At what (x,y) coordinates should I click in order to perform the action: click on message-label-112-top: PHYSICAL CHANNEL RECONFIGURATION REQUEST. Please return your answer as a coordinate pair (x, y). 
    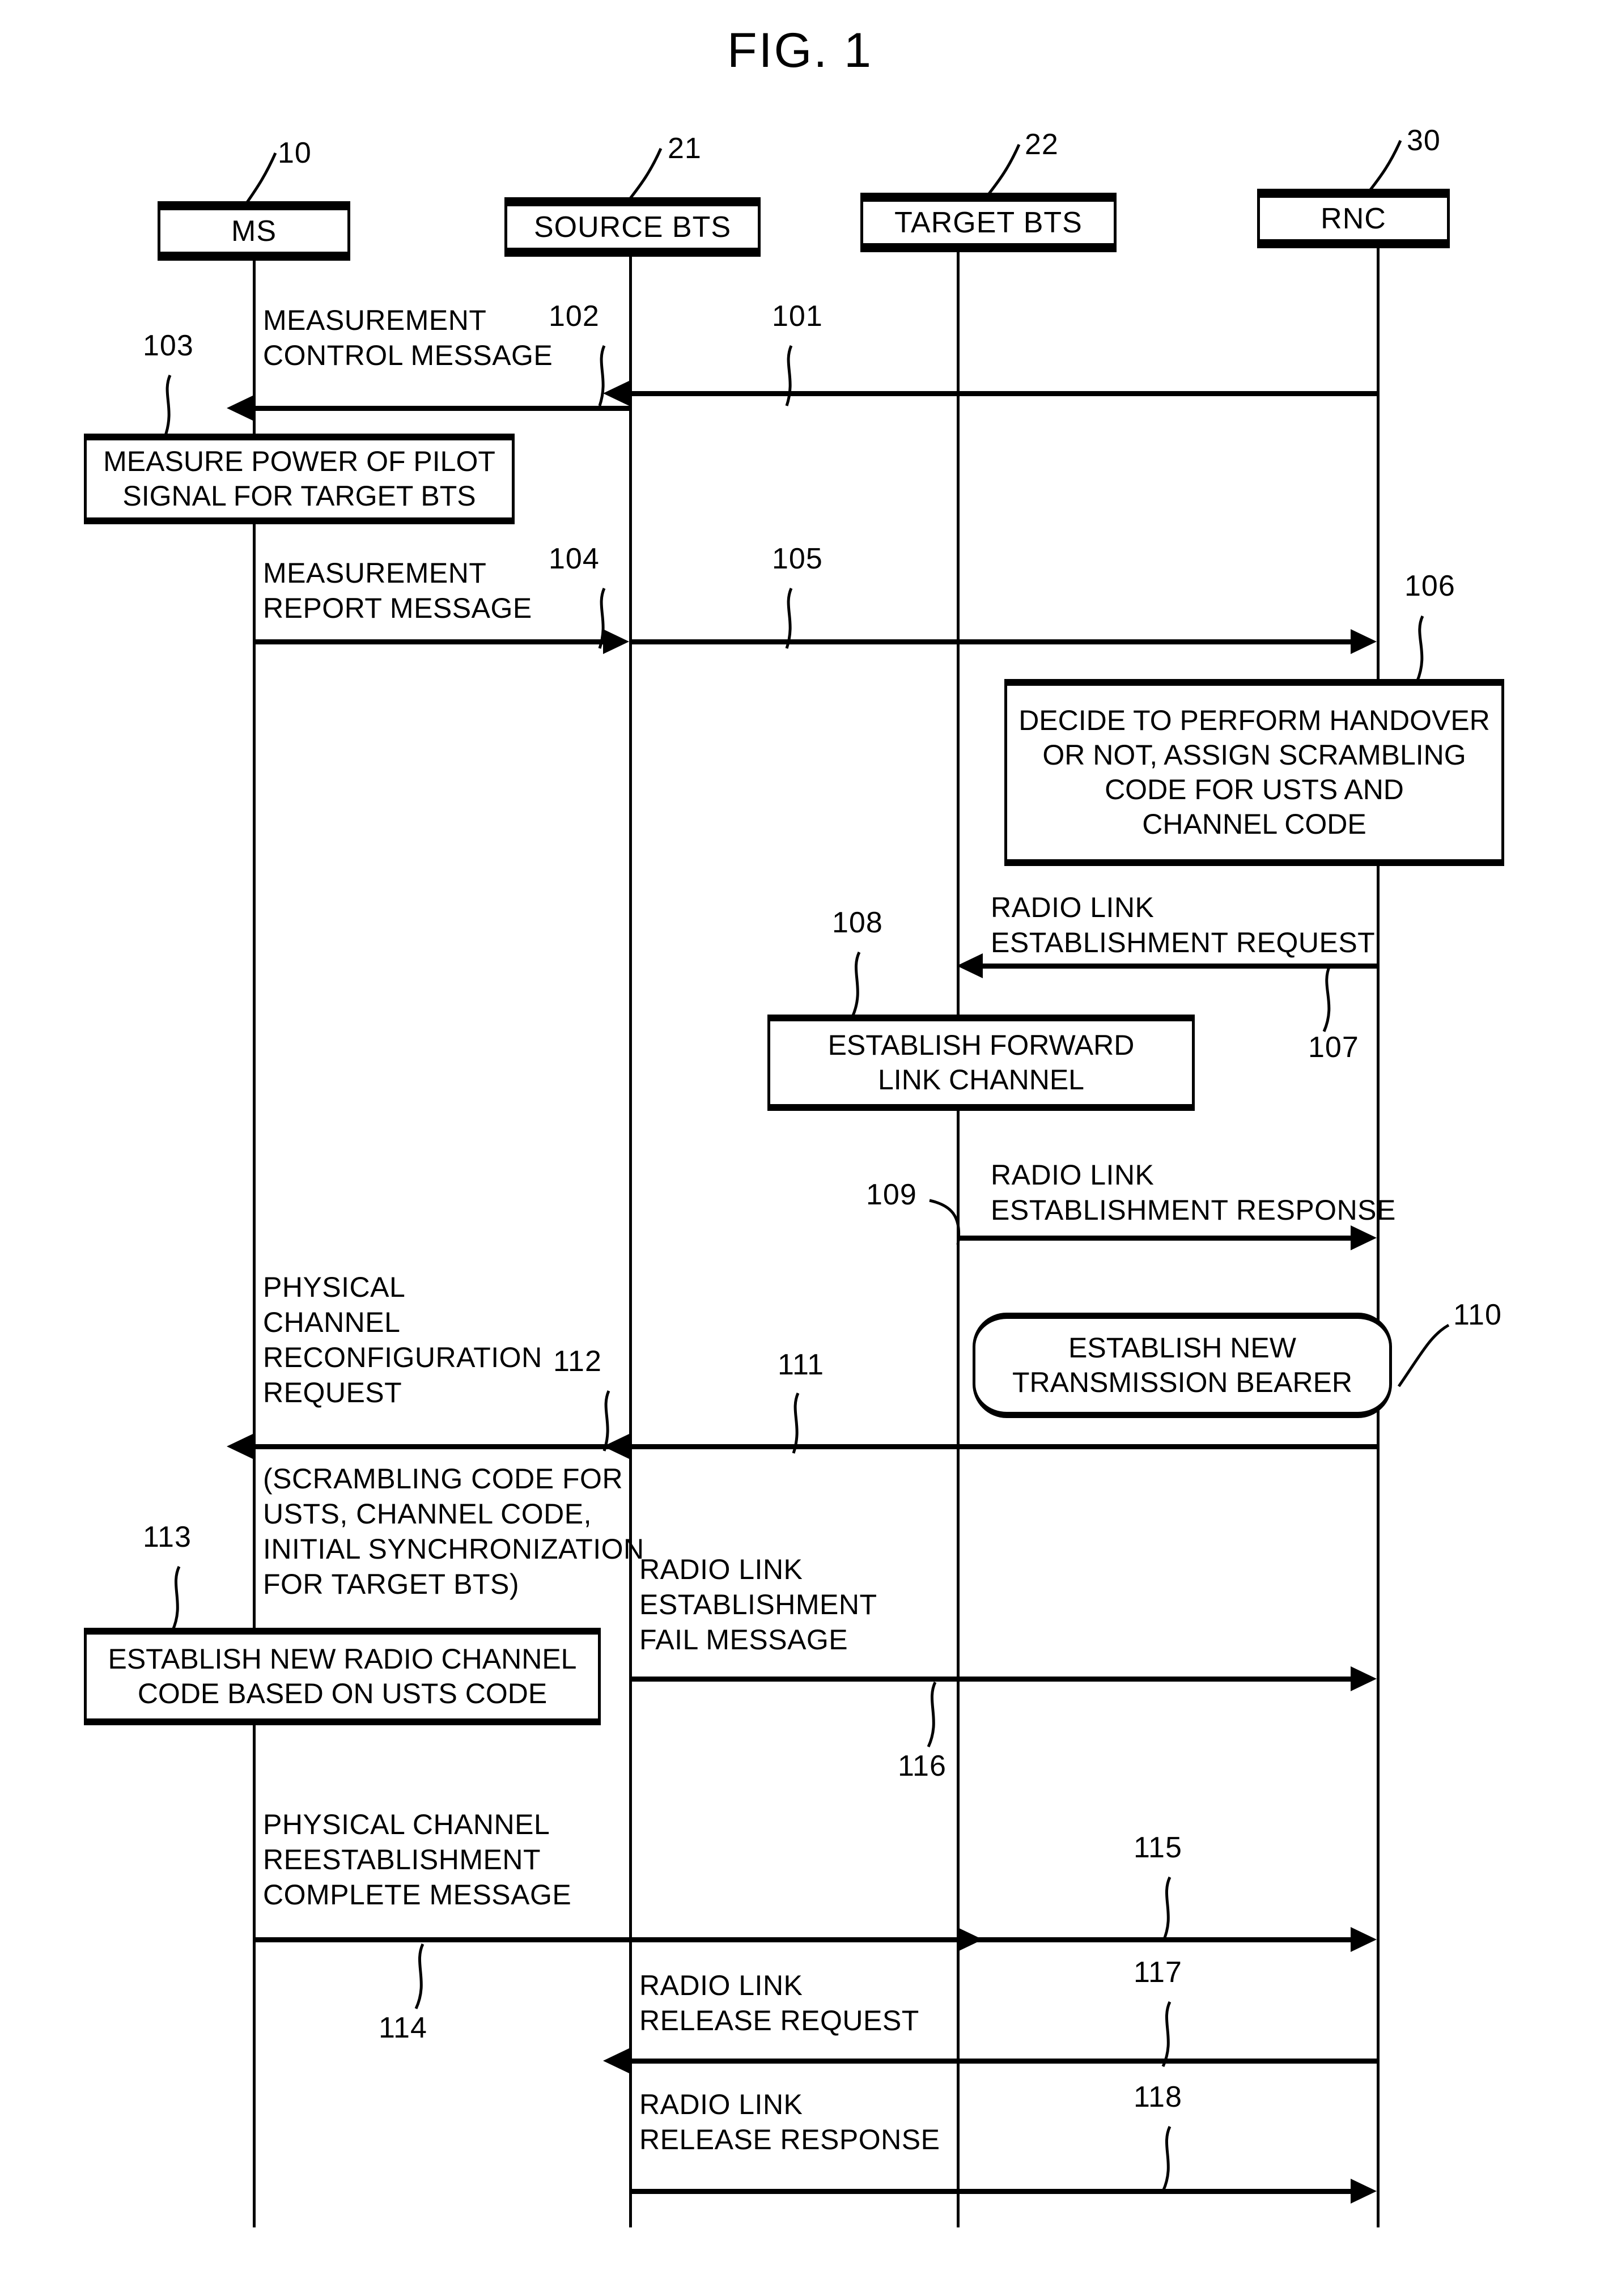
    Looking at the image, I should click on (402, 1340).